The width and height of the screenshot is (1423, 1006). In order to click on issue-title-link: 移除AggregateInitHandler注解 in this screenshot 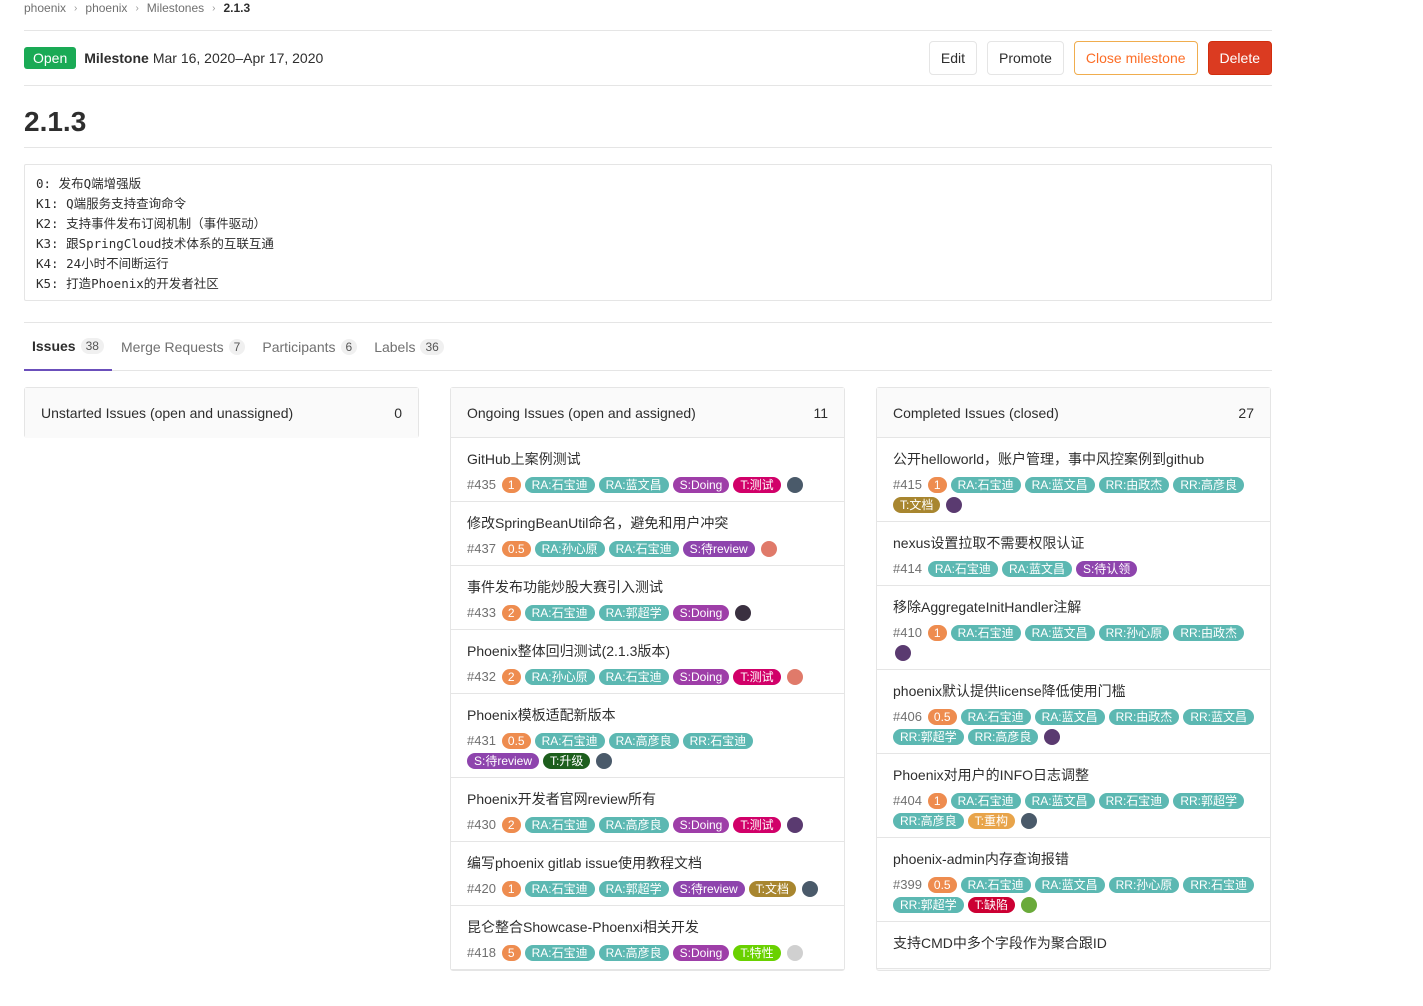, I will do `click(1073, 607)`.